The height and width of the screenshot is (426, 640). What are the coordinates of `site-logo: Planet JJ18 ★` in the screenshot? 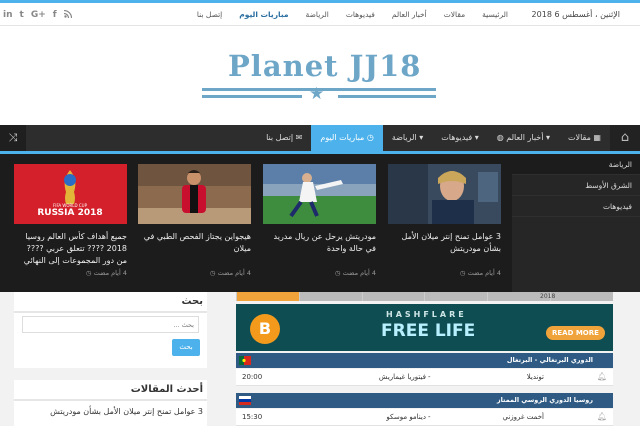 It's located at (320, 75).